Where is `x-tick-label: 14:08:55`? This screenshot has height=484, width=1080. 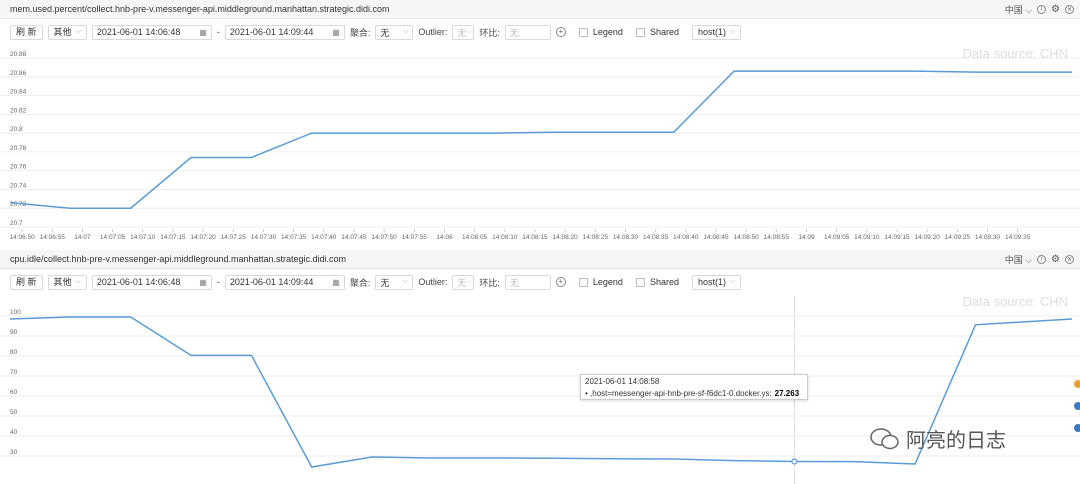 x-tick-label: 14:08:55 is located at coordinates (777, 237).